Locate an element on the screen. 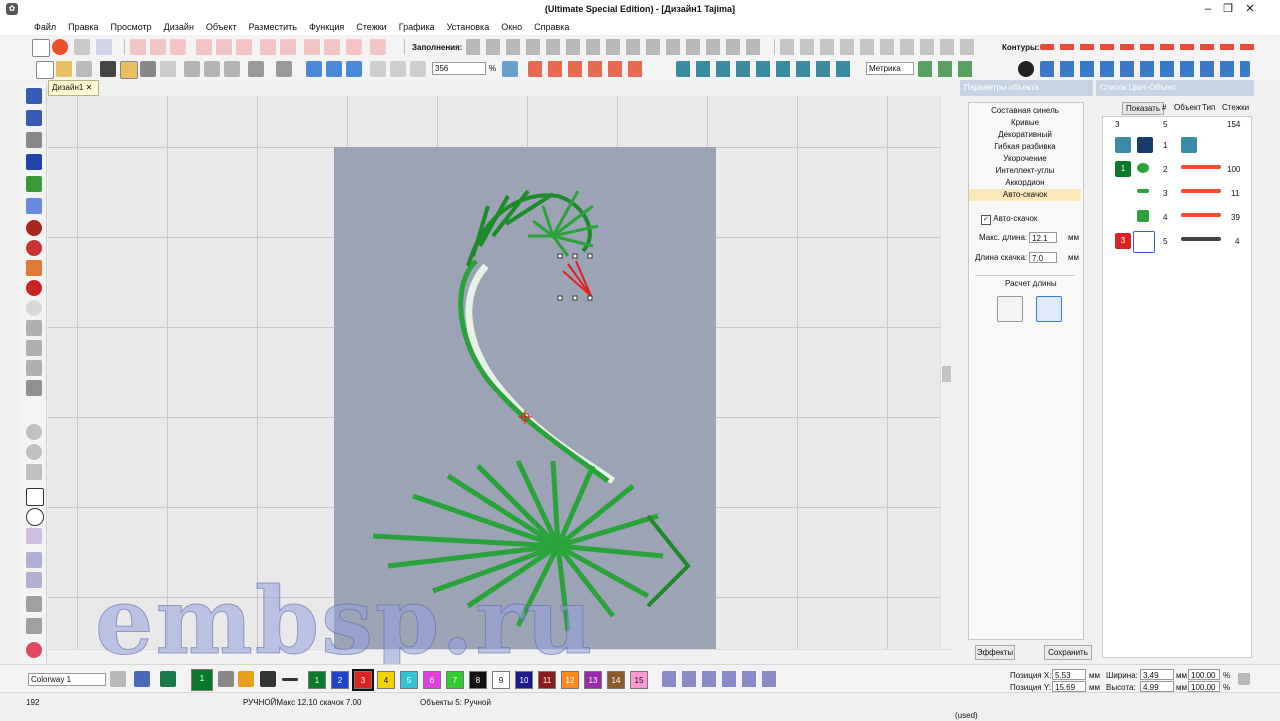 The width and height of the screenshot is (1280, 721). effect-auto-jump: Авто-скачок is located at coordinates (1025, 195).